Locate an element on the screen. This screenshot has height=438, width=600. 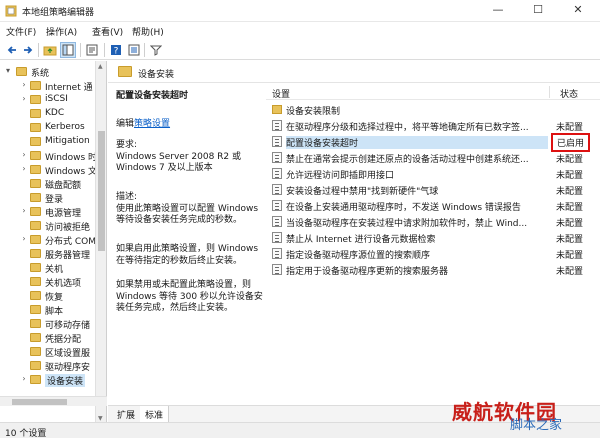
tree-item: 凭据分配 is located at coordinates (50, 338).